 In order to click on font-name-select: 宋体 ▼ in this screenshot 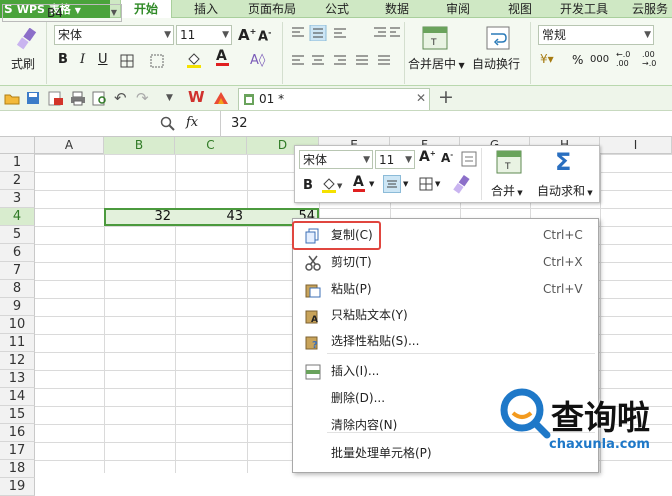, I will do `click(114, 35)`.